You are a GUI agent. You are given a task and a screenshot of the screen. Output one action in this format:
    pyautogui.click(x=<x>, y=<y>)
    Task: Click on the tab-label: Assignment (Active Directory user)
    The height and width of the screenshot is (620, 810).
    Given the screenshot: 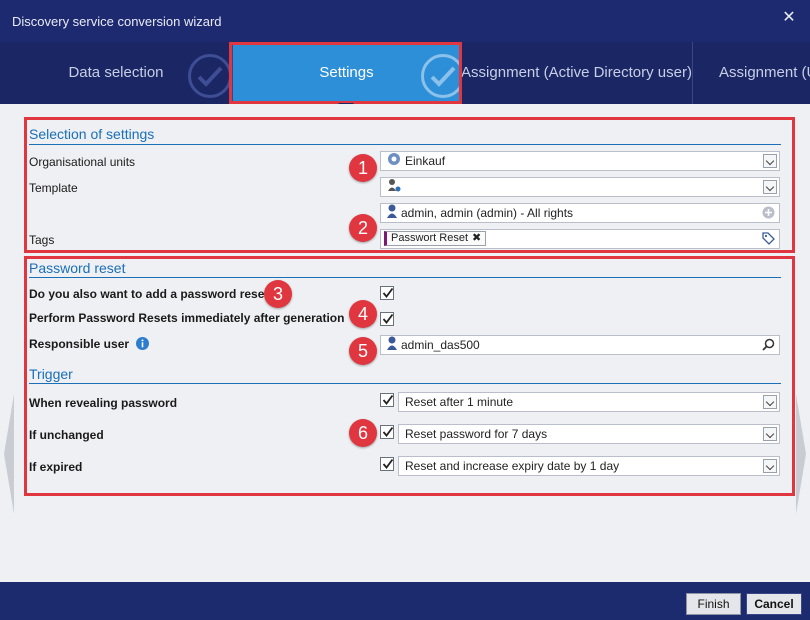 What is the action you would take?
    pyautogui.click(x=576, y=72)
    